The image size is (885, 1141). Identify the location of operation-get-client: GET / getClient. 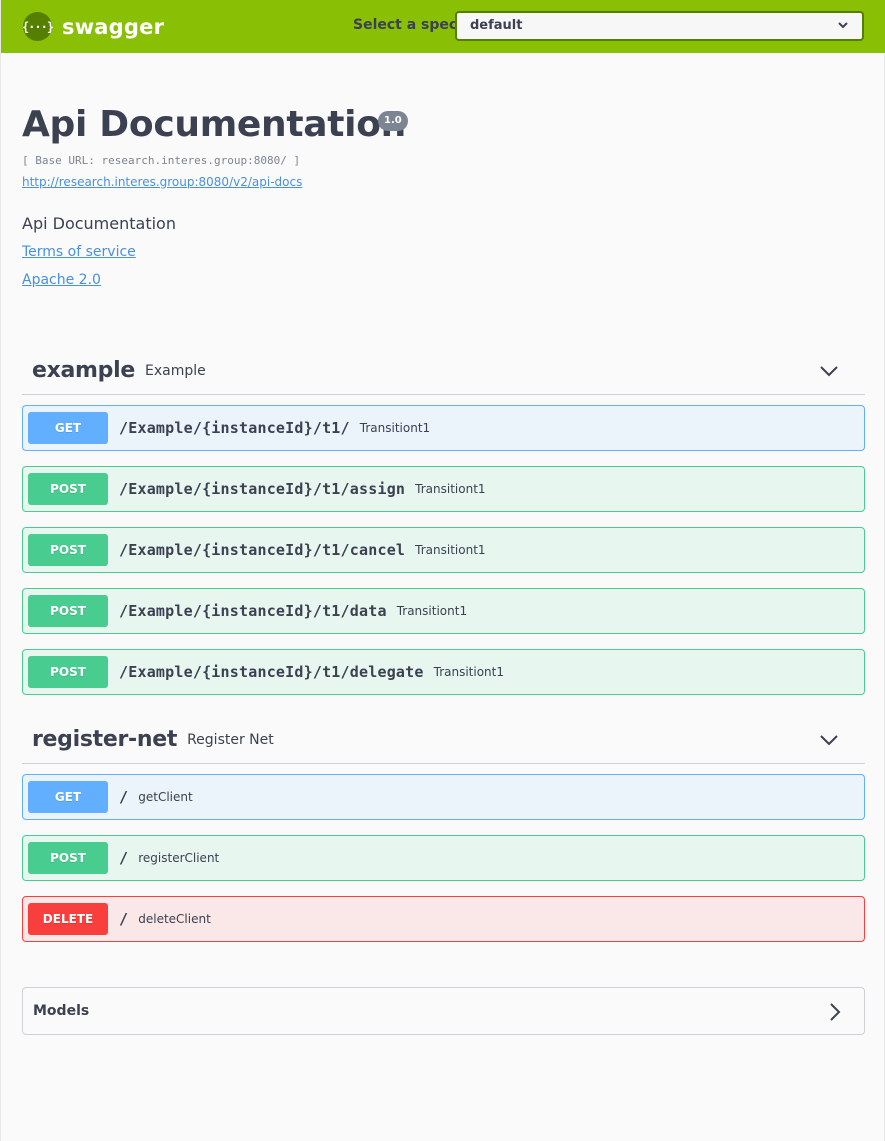
(443, 797).